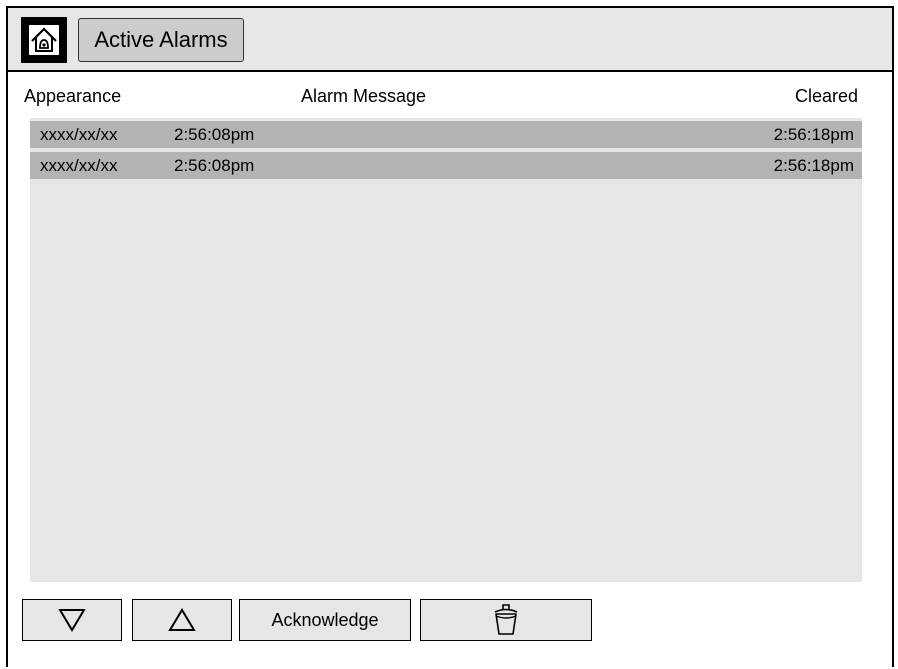 The height and width of the screenshot is (669, 898). Describe the element at coordinates (73, 96) in the screenshot. I see `column-header-appearance: Appearance` at that location.